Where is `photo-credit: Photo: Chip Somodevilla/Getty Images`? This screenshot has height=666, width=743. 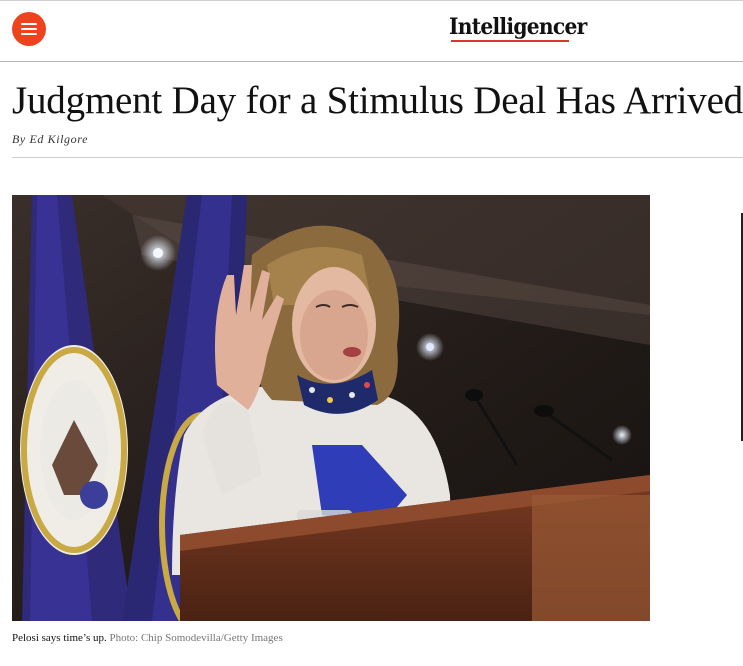
photo-credit: Photo: Chip Somodevilla/Getty Images is located at coordinates (196, 638).